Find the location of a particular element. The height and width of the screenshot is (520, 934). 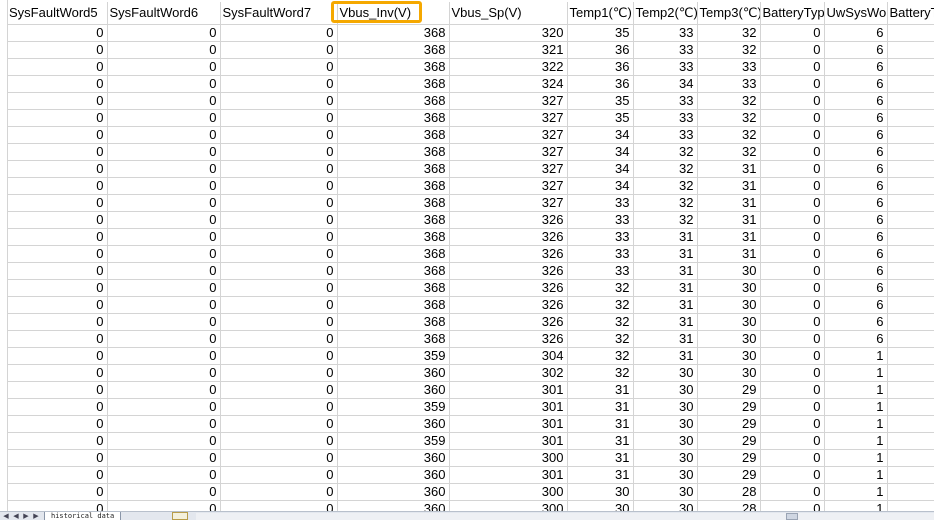

column-header-sysfaultword7: SysFaultWord7 is located at coordinates (279, 13).